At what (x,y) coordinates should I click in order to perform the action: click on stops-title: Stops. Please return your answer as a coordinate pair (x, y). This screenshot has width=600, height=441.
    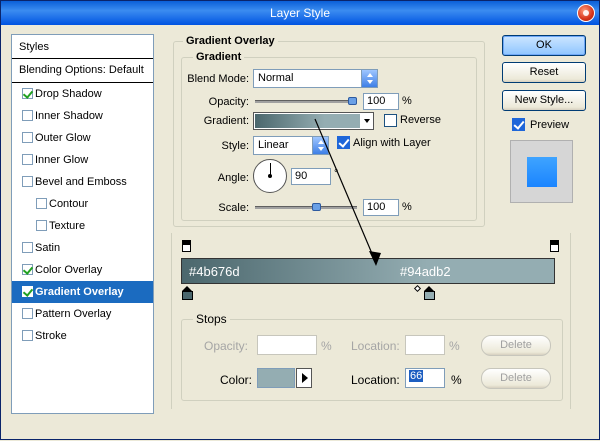
    Looking at the image, I should click on (211, 319).